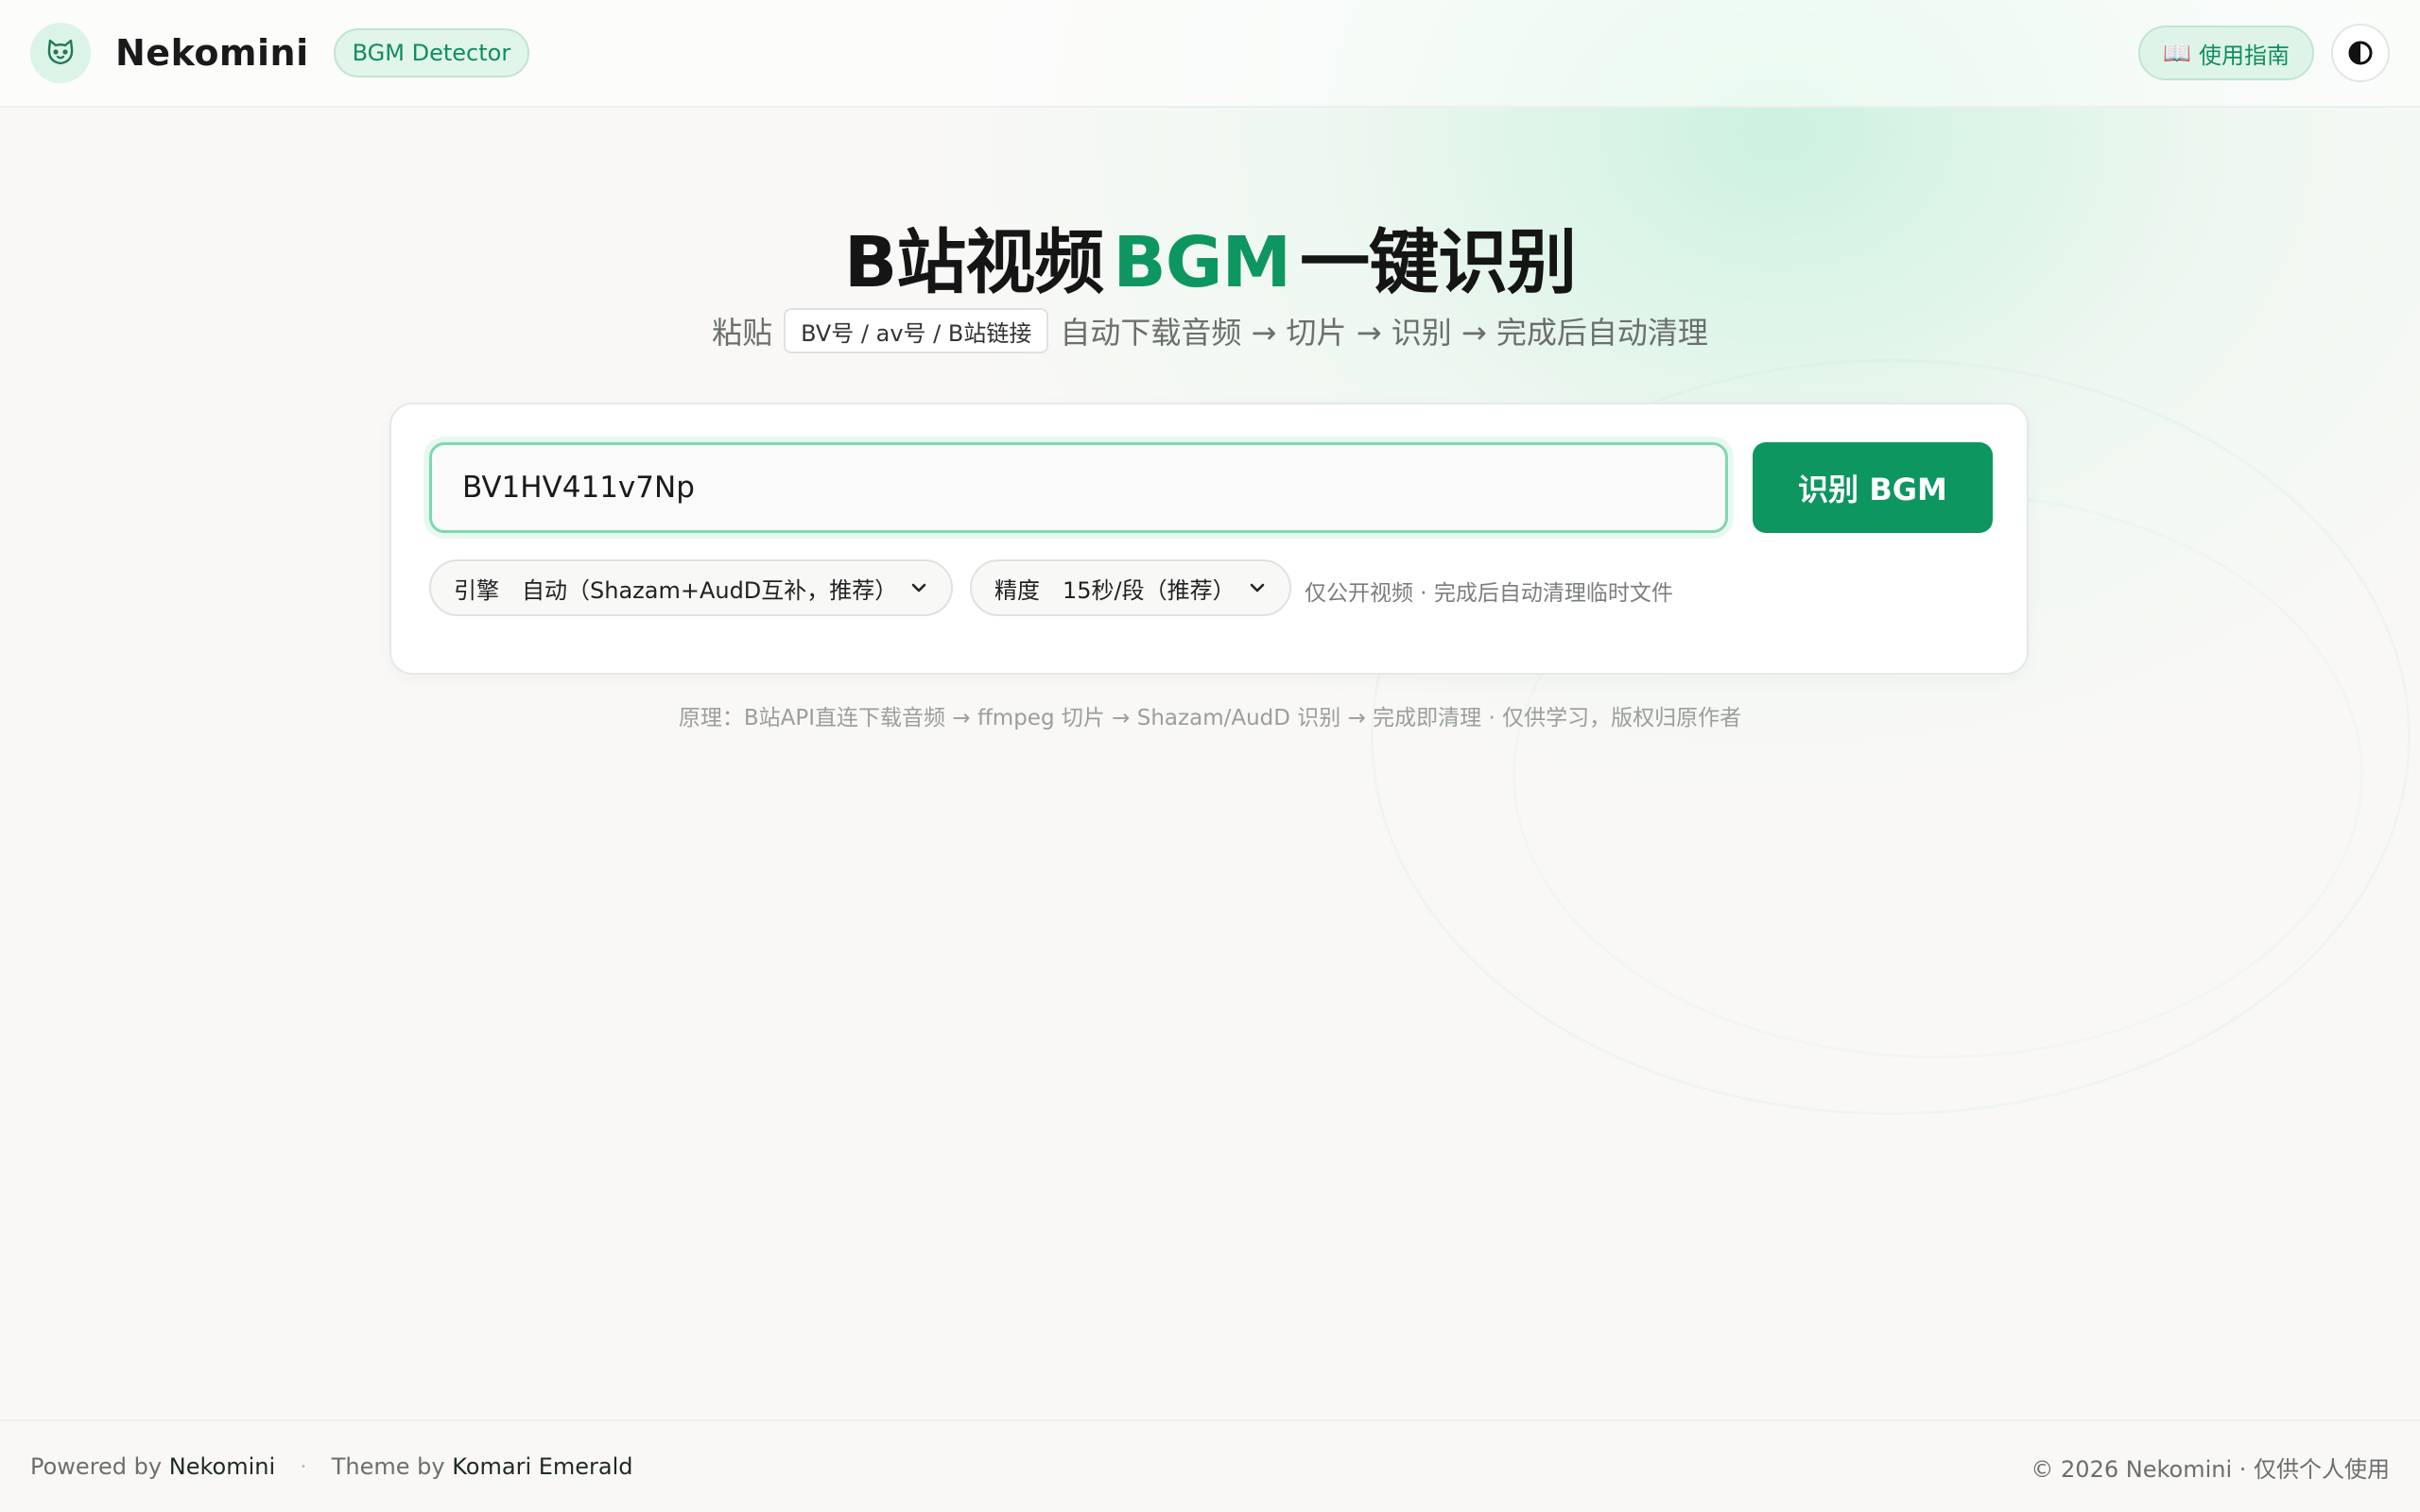 The image size is (2420, 1512). What do you see at coordinates (60, 53) in the screenshot?
I see `cat-face-icon` at bounding box center [60, 53].